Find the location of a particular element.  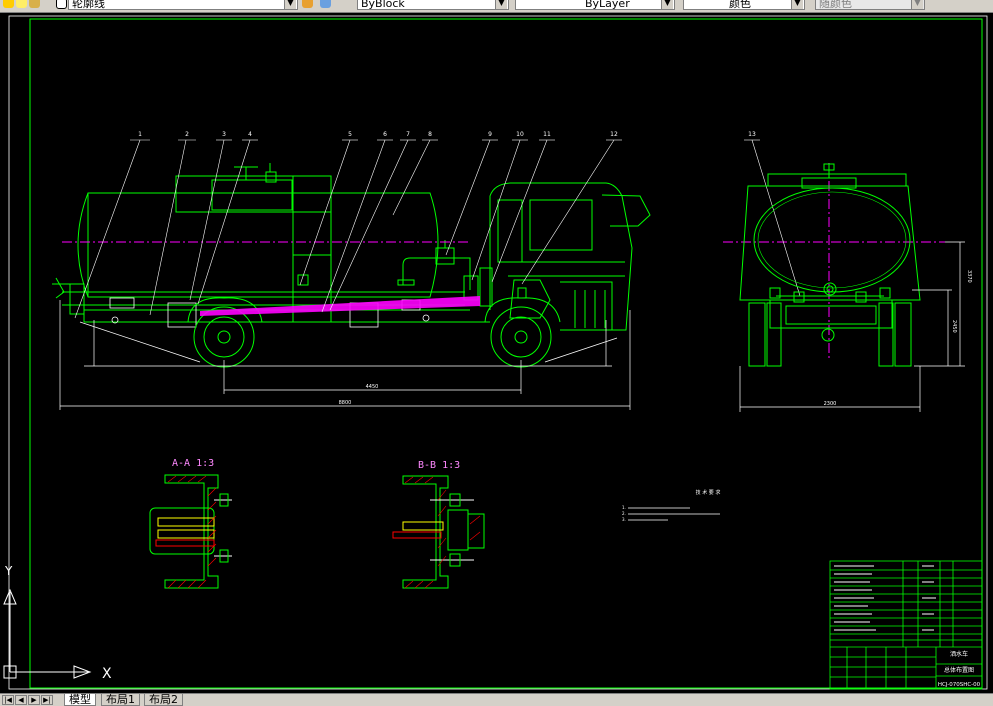

section-aa-label: A-A 1:3 is located at coordinates (193, 463).